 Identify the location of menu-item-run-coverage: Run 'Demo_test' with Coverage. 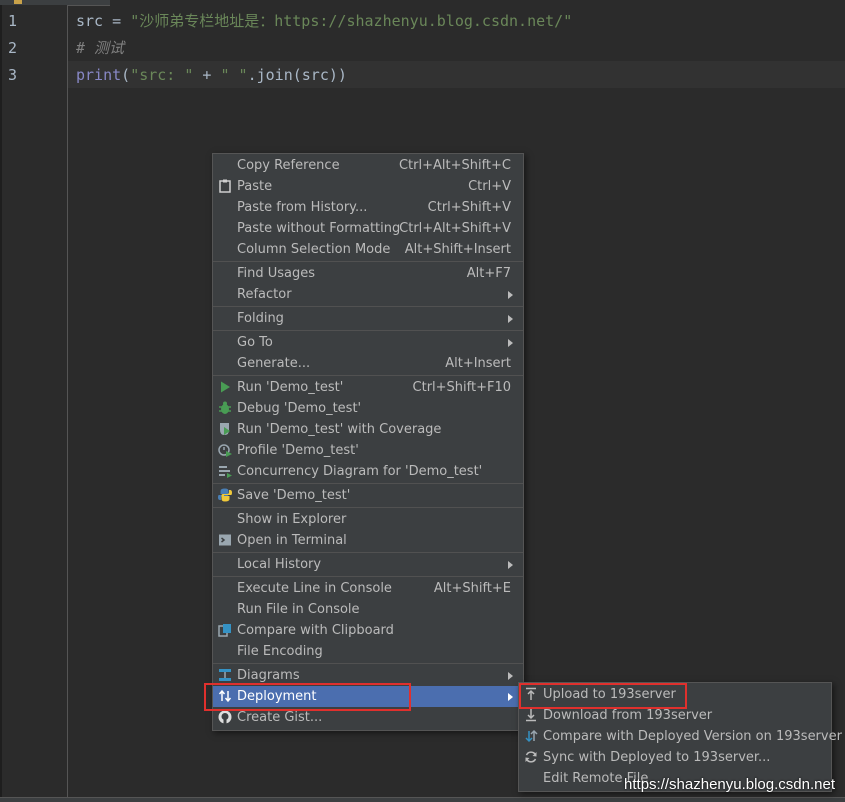
(368, 429).